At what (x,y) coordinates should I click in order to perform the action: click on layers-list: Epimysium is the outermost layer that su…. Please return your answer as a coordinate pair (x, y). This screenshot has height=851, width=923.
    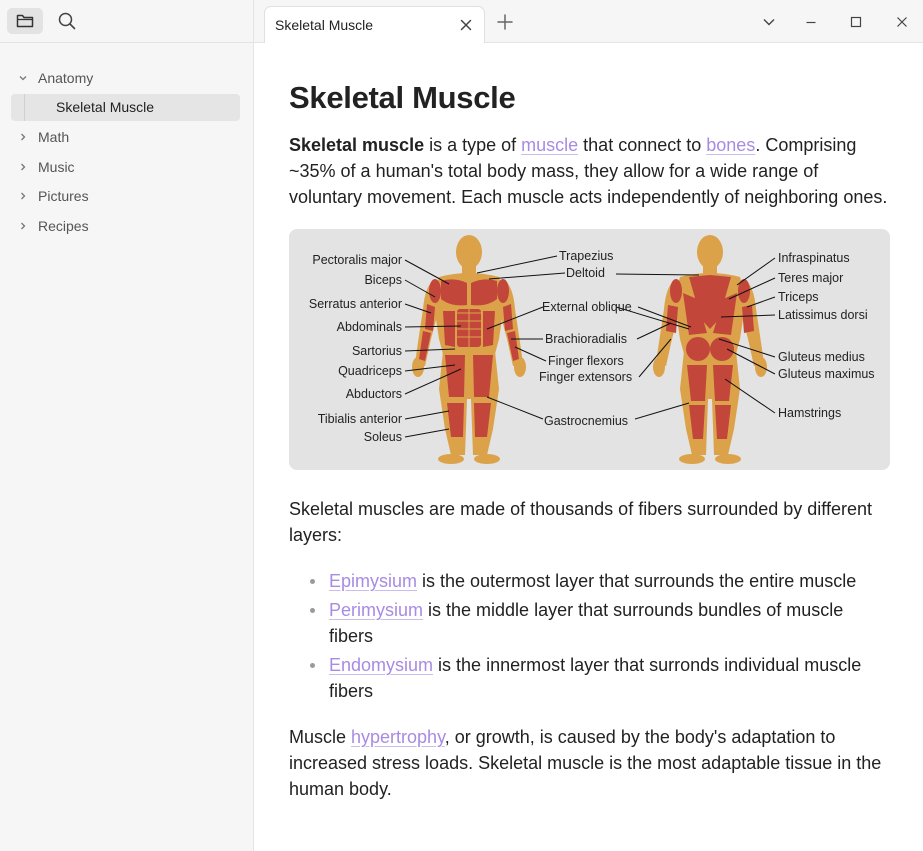
    Looking at the image, I should click on (589, 636).